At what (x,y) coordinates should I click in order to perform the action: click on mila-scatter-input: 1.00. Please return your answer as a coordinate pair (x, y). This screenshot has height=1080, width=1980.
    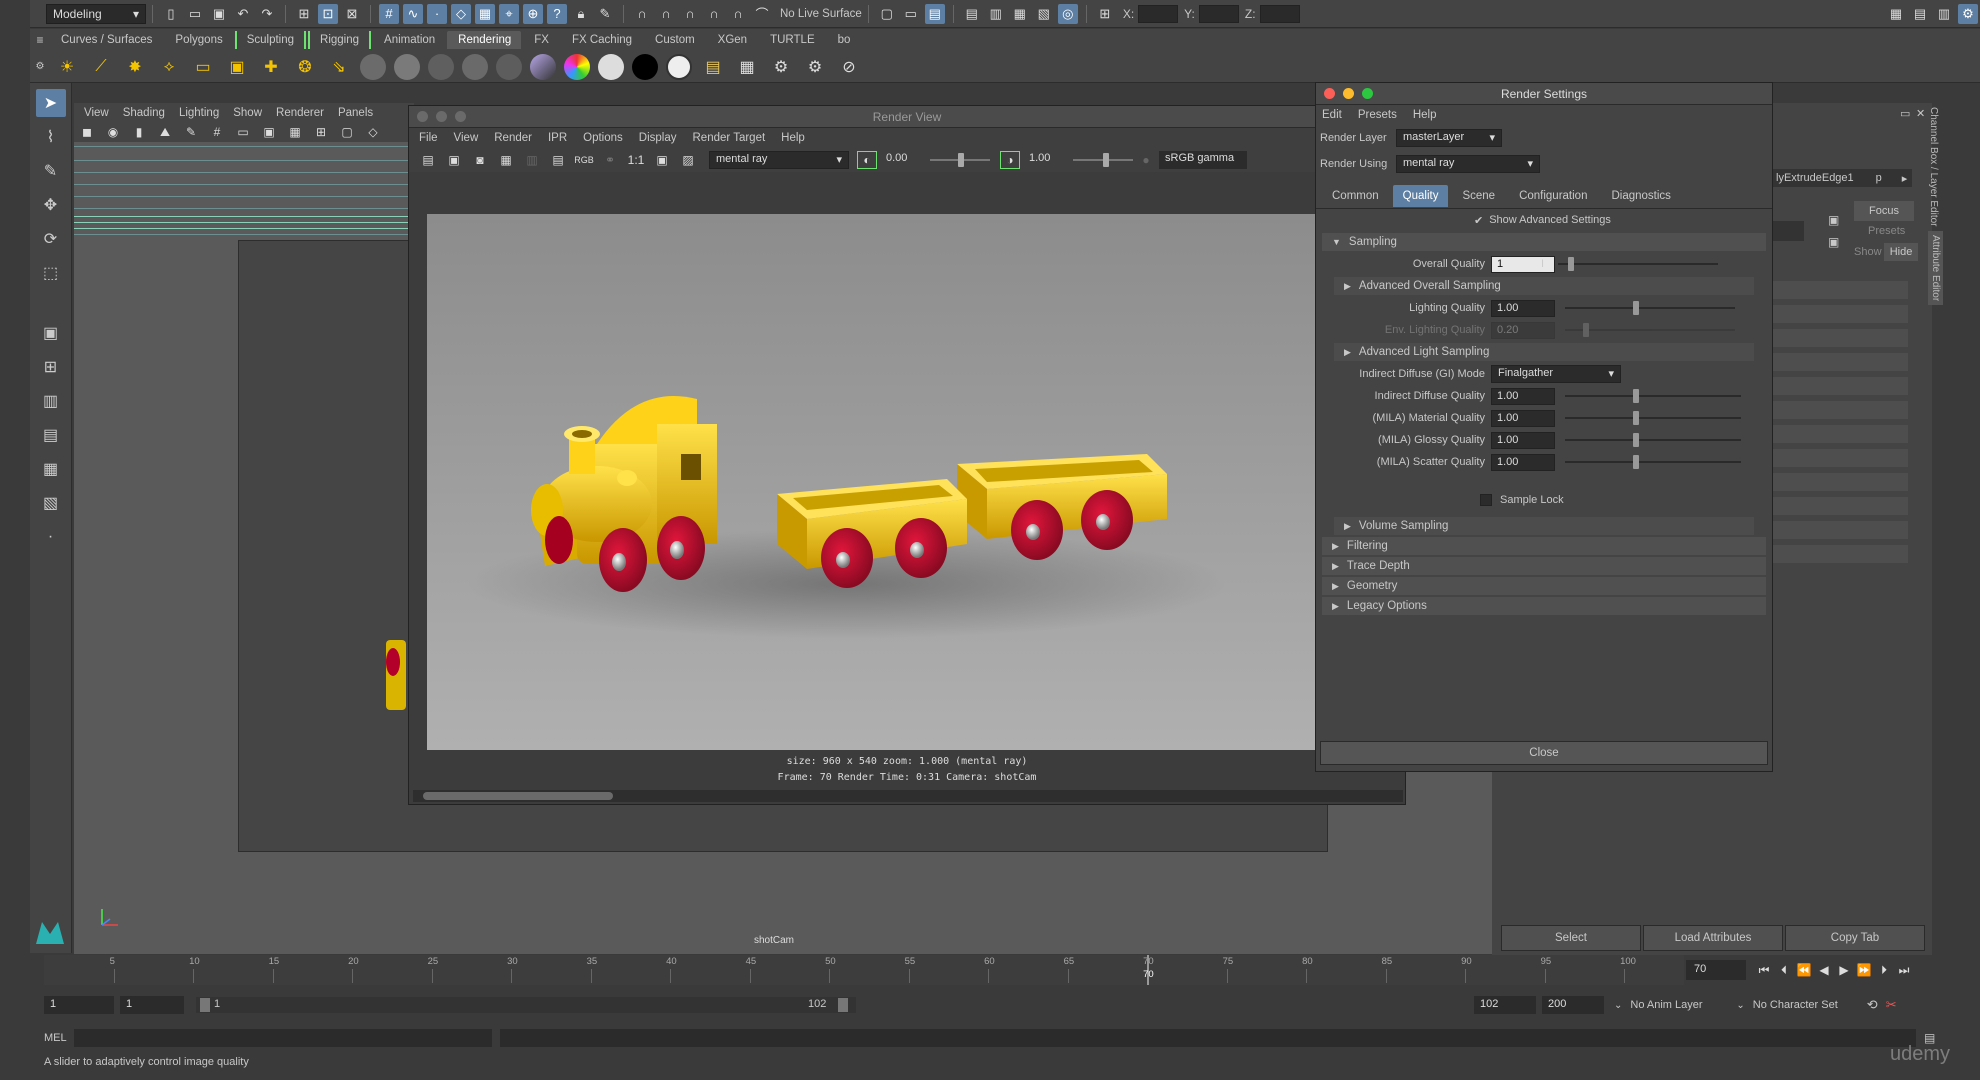
    Looking at the image, I should click on (1523, 462).